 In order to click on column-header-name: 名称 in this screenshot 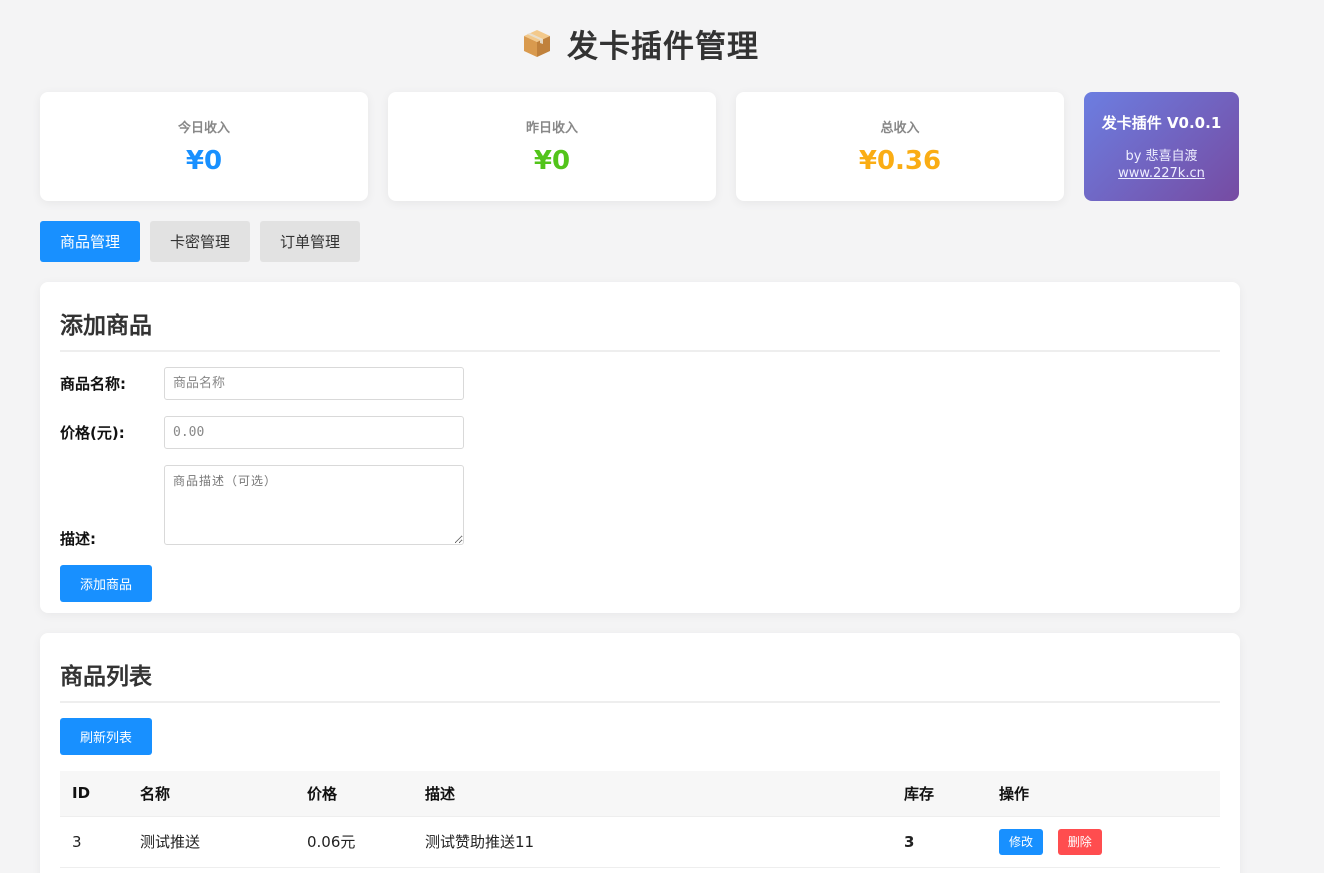, I will do `click(211, 794)`.